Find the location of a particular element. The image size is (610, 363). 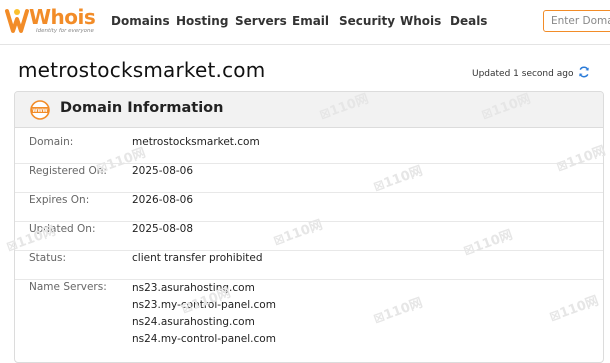

updated-status: Updated 1 second ago is located at coordinates (523, 74).